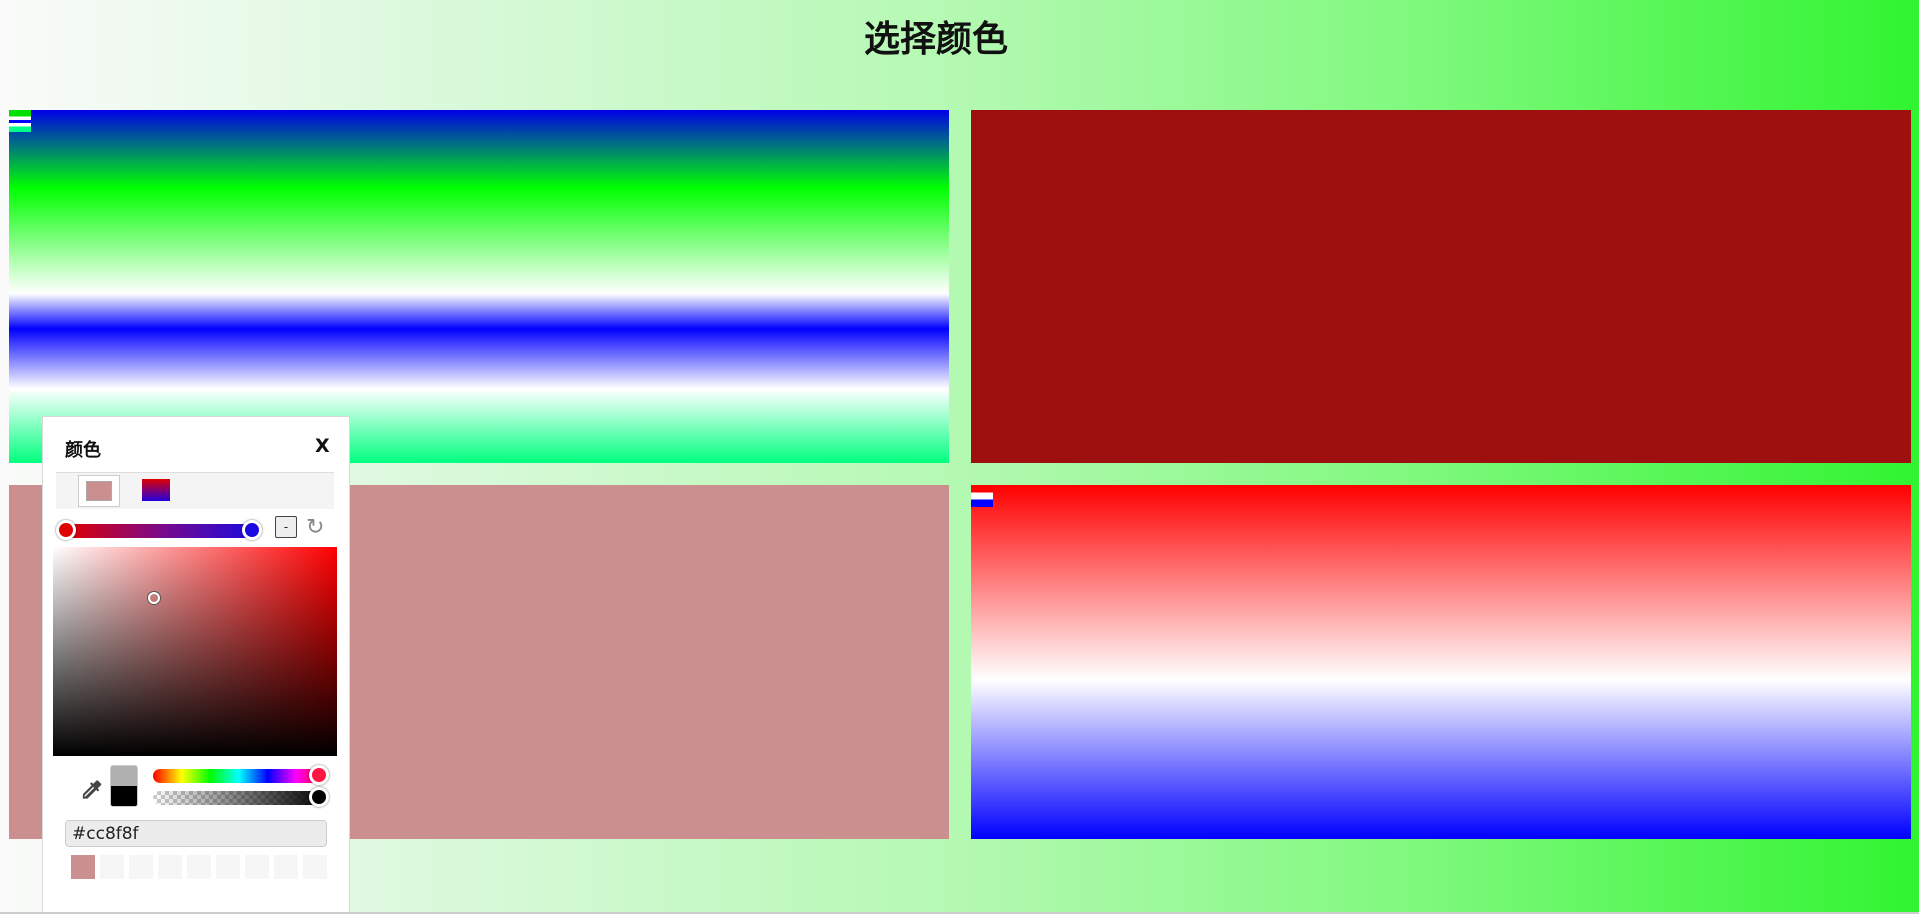  Describe the element at coordinates (319, 775) in the screenshot. I see `hue-handle` at that location.